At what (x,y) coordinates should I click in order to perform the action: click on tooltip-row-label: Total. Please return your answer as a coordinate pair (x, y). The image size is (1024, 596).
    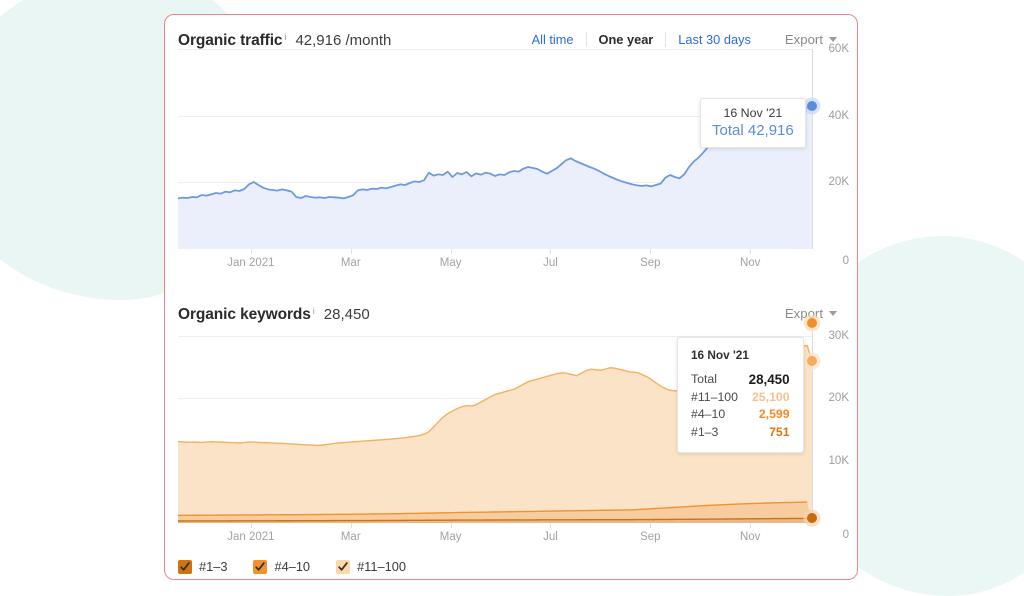
    Looking at the image, I should click on (704, 379).